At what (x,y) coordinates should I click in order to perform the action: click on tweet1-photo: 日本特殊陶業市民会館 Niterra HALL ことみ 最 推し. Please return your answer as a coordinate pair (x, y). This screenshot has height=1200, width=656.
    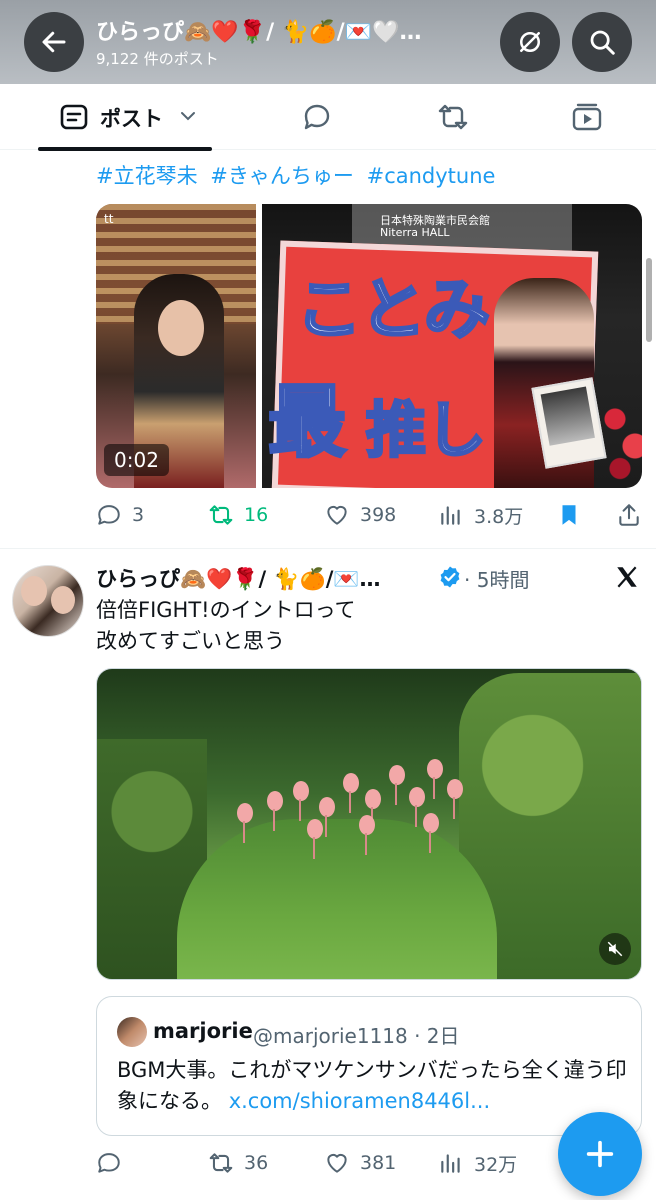
    Looking at the image, I should click on (452, 346).